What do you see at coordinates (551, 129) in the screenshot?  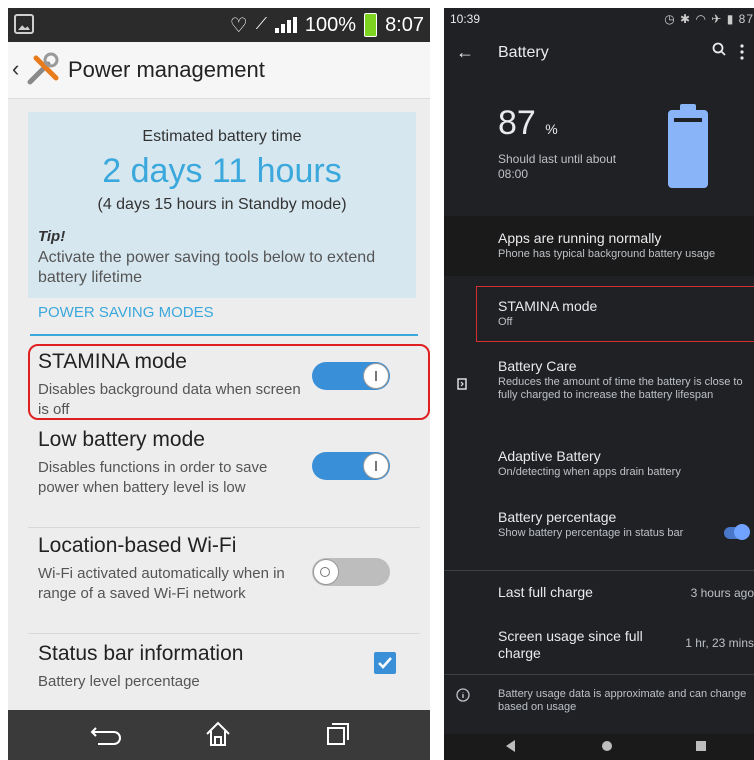 I see `percent-unit: %` at bounding box center [551, 129].